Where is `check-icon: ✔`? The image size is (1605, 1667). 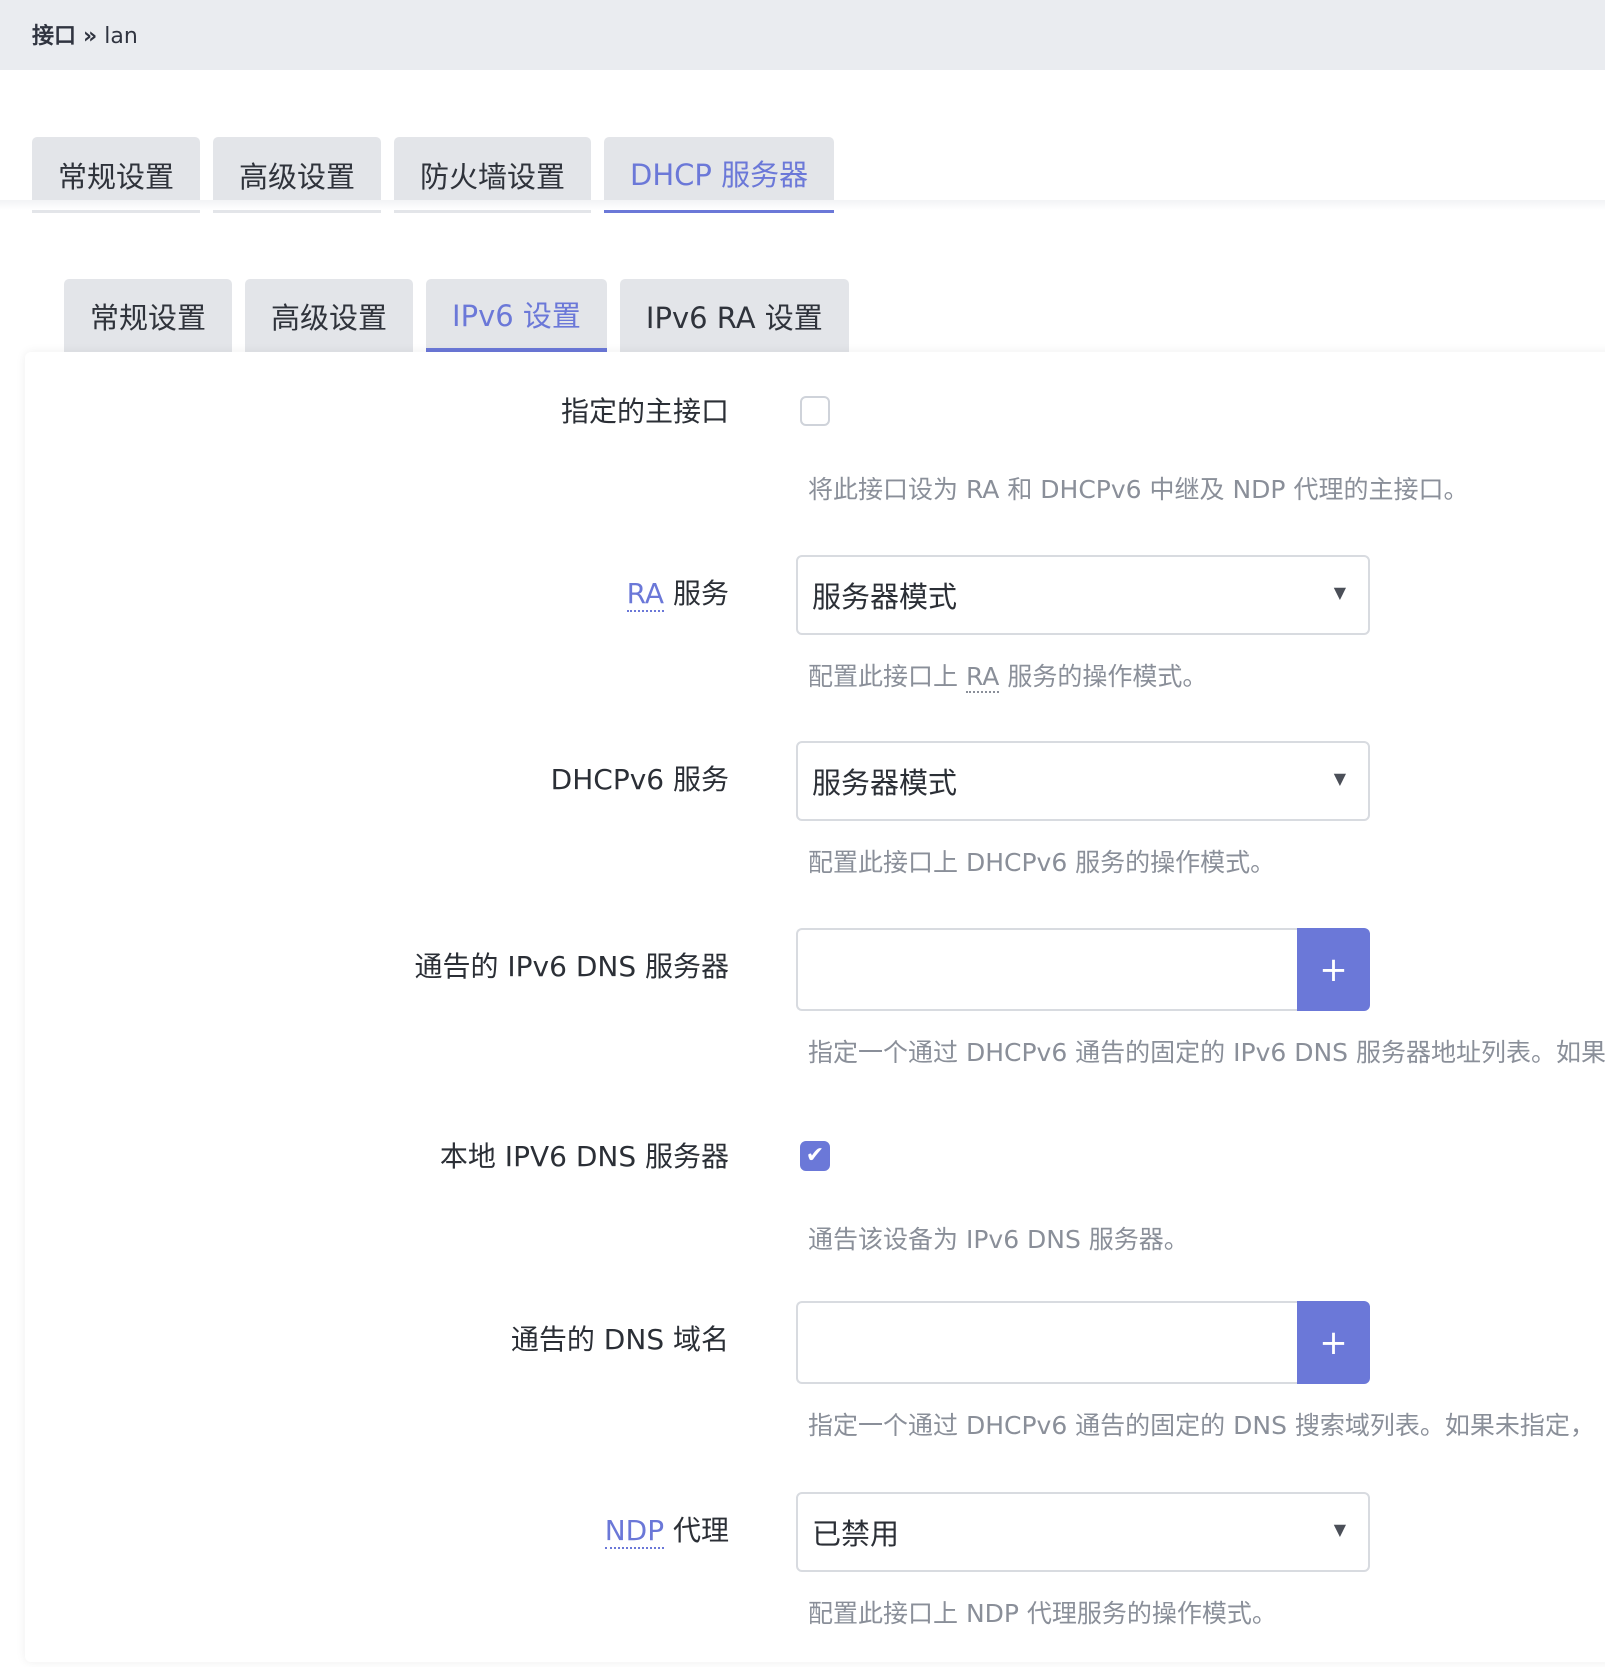
check-icon: ✔ is located at coordinates (815, 1155).